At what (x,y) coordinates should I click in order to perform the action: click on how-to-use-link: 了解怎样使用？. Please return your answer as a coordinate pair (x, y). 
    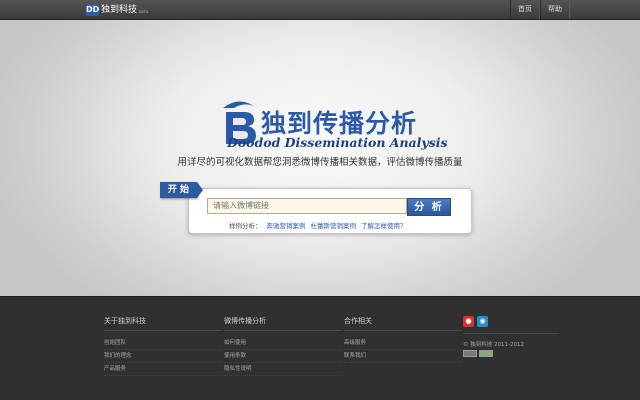
    Looking at the image, I should click on (384, 226).